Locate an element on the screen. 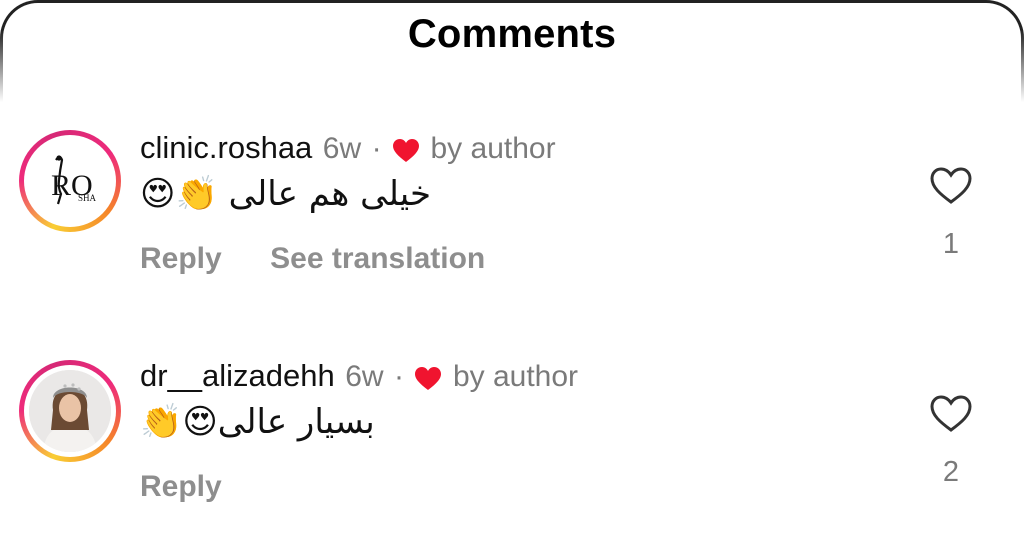 The image size is (1024, 555). avatar-border is located at coordinates (70, 411).